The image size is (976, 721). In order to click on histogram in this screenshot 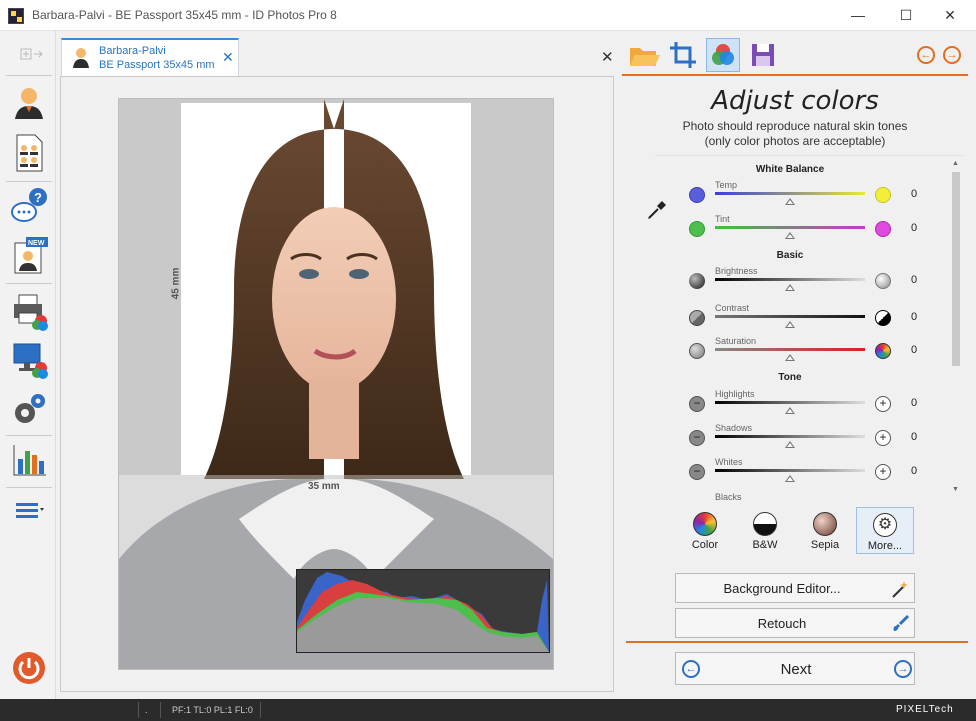, I will do `click(423, 611)`.